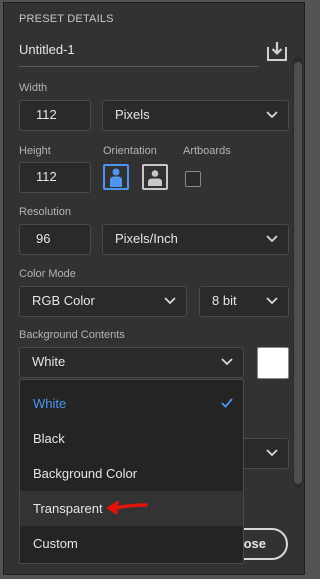 This screenshot has height=579, width=320. I want to click on portrait-person-icon, so click(116, 177).